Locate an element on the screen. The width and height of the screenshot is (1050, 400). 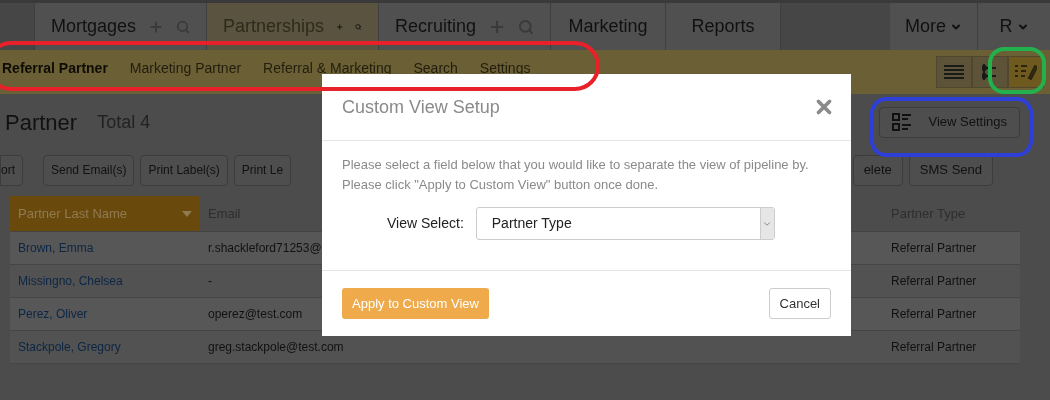
view-settings-button: View Settings is located at coordinates (949, 122).